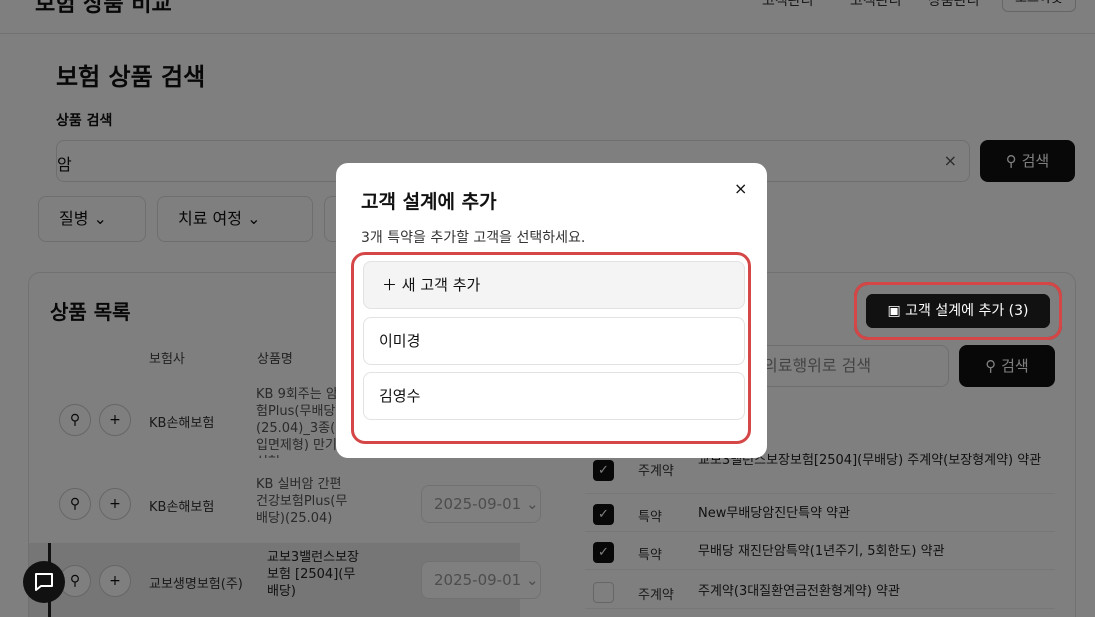 The image size is (1095, 617). I want to click on chat-button, so click(44, 582).